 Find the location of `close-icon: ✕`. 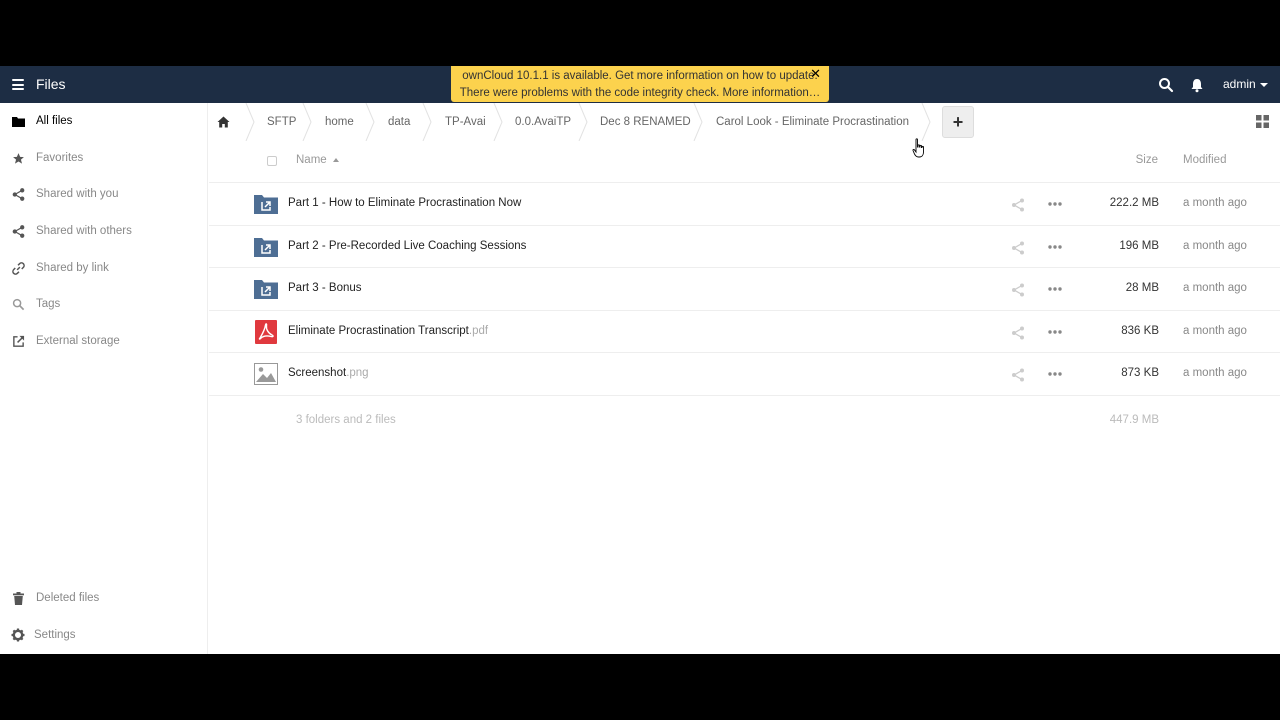

close-icon: ✕ is located at coordinates (815, 74).